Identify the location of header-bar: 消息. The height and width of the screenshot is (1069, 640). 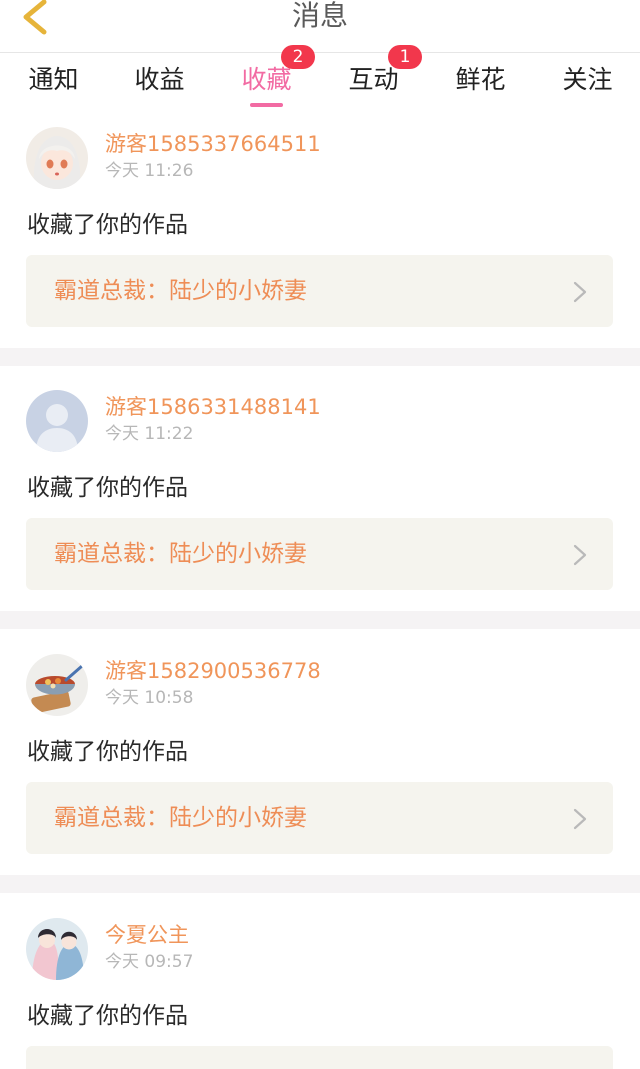
(320, 26).